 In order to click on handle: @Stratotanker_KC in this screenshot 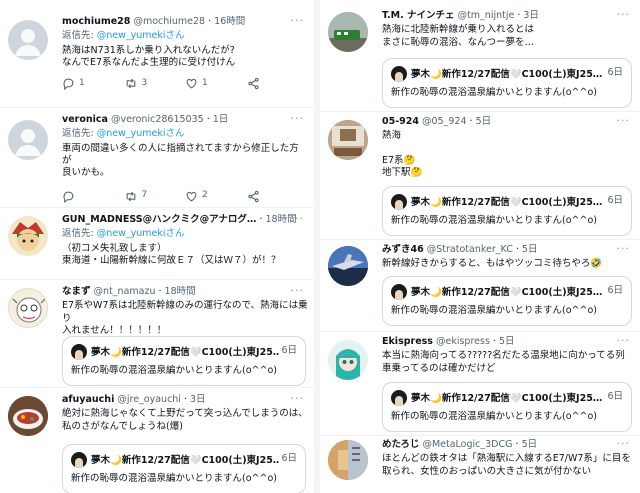, I will do `click(470, 249)`.